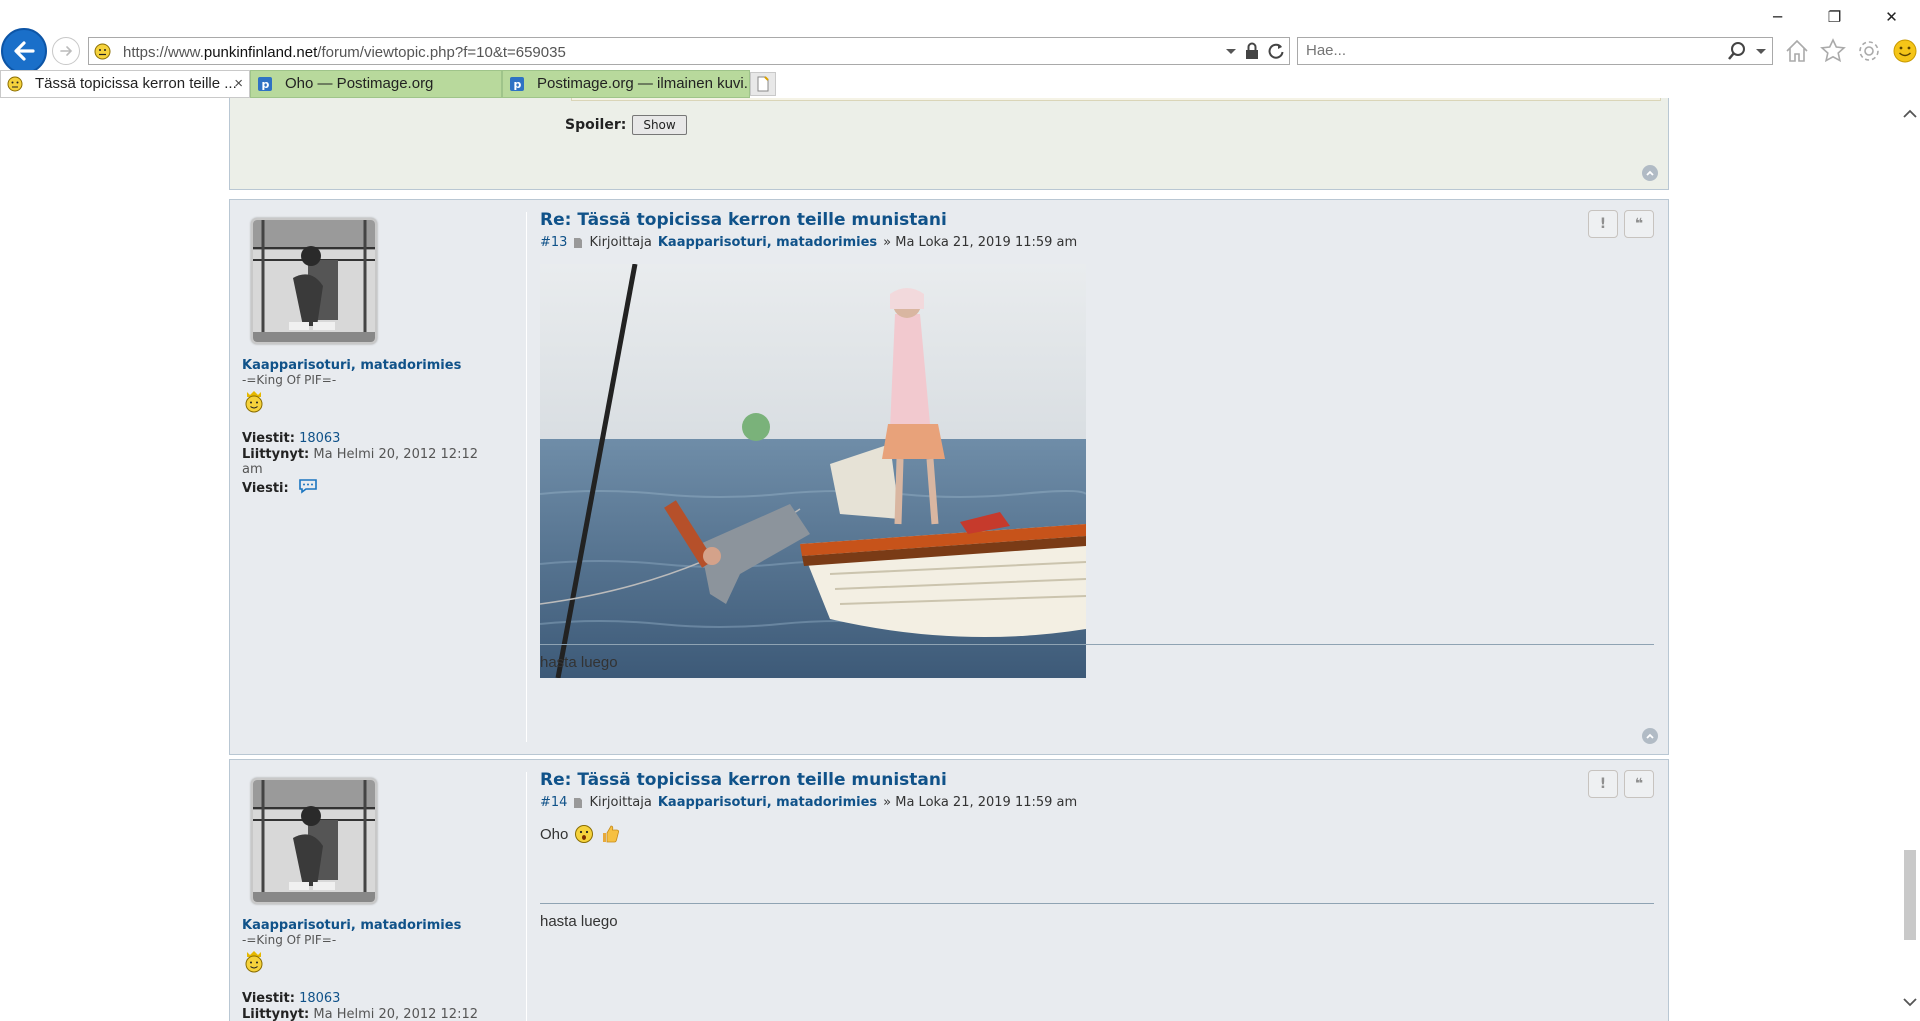 The width and height of the screenshot is (1920, 1021). I want to click on chevron-up-icon, so click(1650, 173).